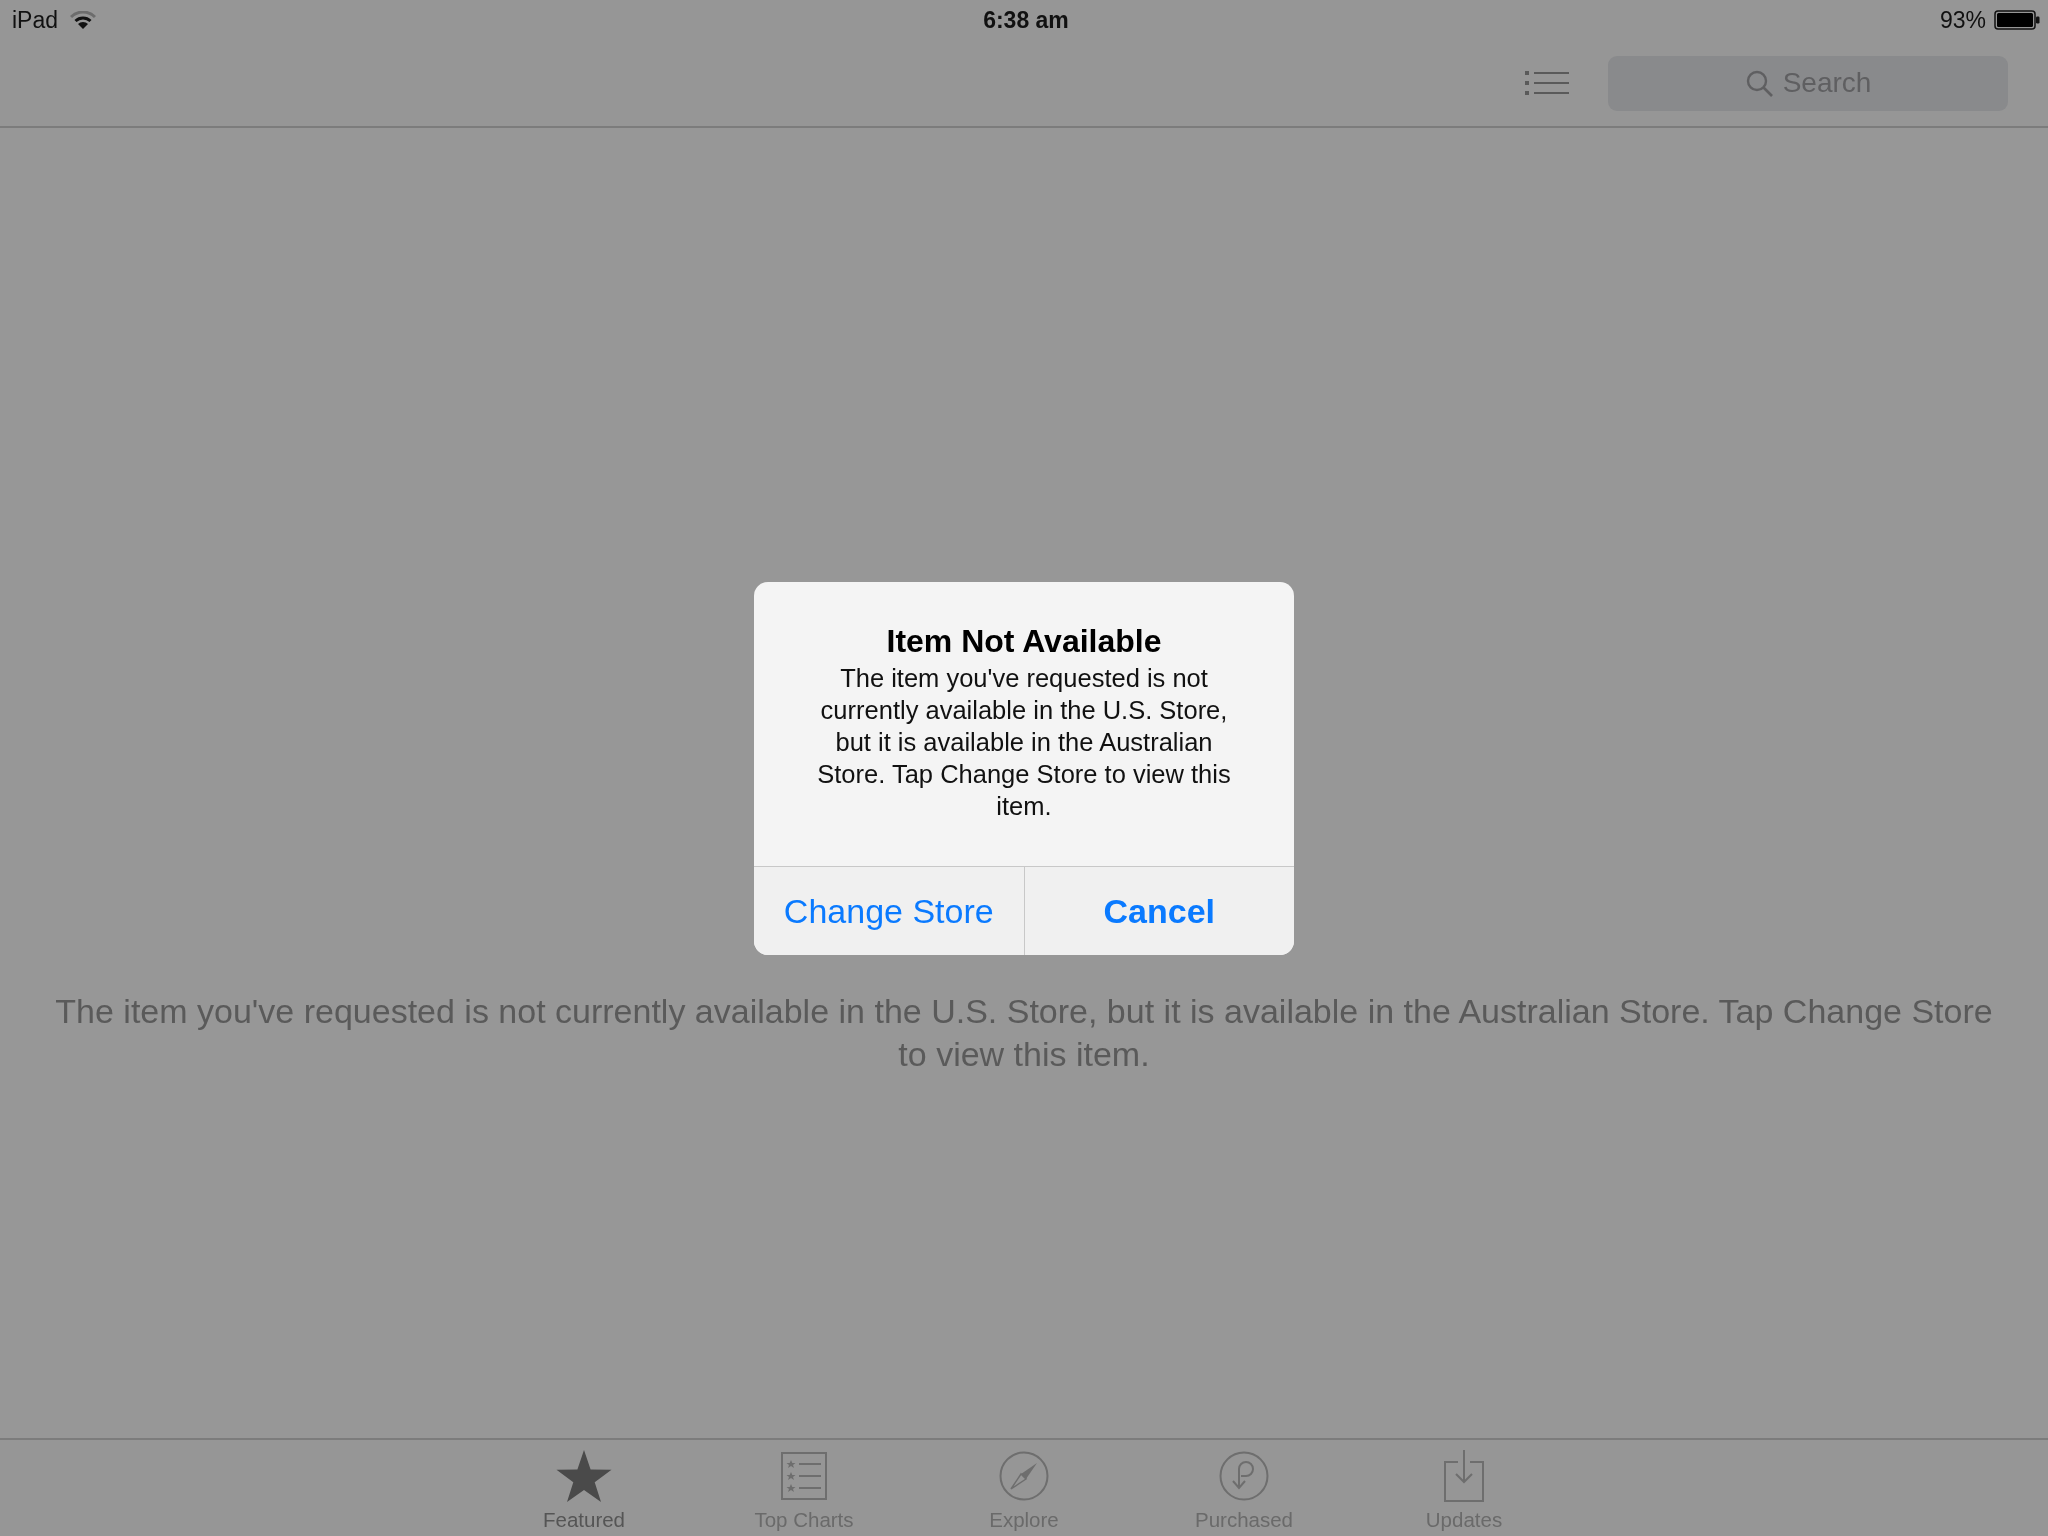 Image resolution: width=2048 pixels, height=1536 pixels. Describe the element at coordinates (1244, 1476) in the screenshot. I see `circled-p-icon` at that location.